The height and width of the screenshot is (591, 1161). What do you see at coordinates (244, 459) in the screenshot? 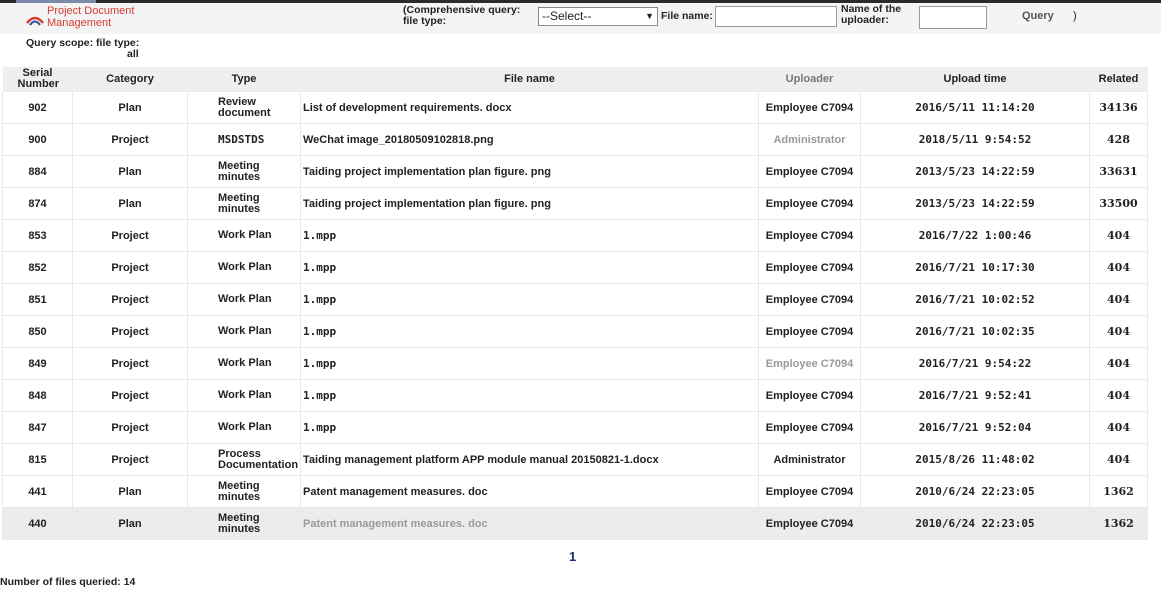
I see `cell-type: Process Documentation` at bounding box center [244, 459].